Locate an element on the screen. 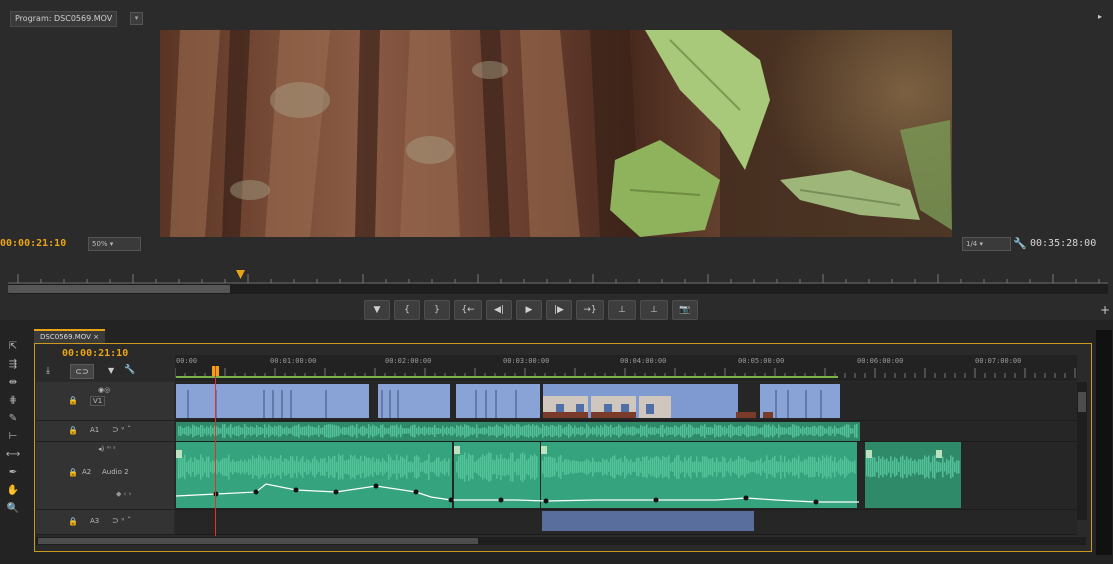 The image size is (1113, 564). go-to-out-button: →} is located at coordinates (590, 310).